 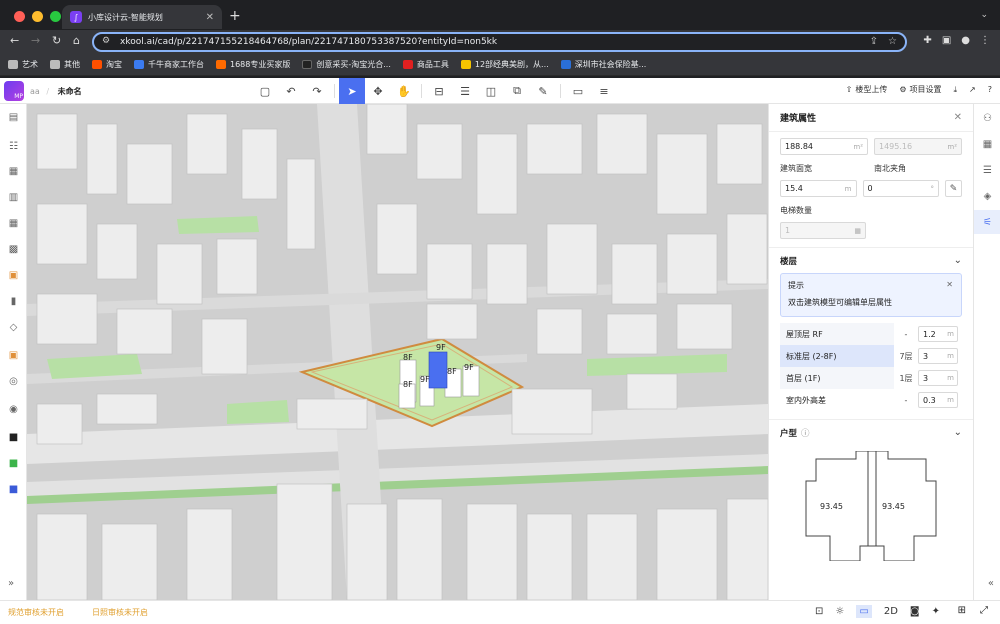 What do you see at coordinates (987, 222) in the screenshot?
I see `properties-icon: ⚟` at bounding box center [987, 222].